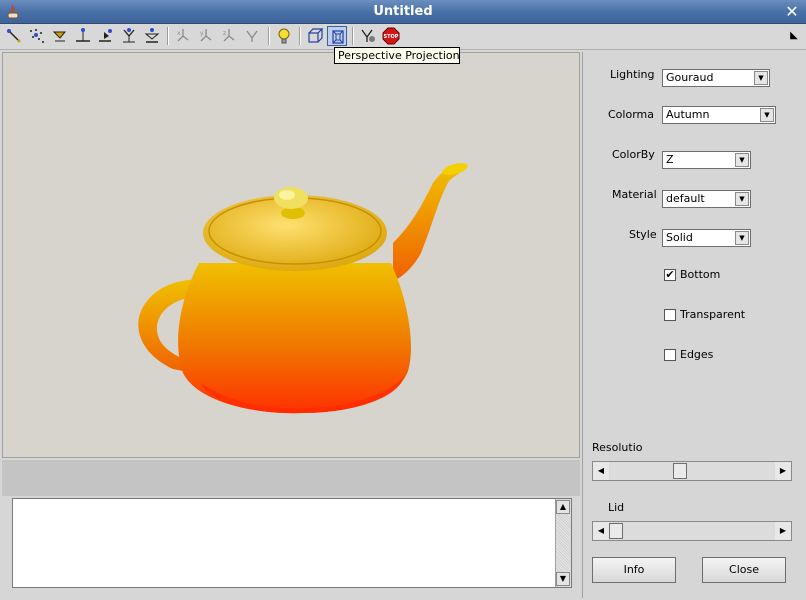  I want to click on light-bulb-icon, so click(284, 36).